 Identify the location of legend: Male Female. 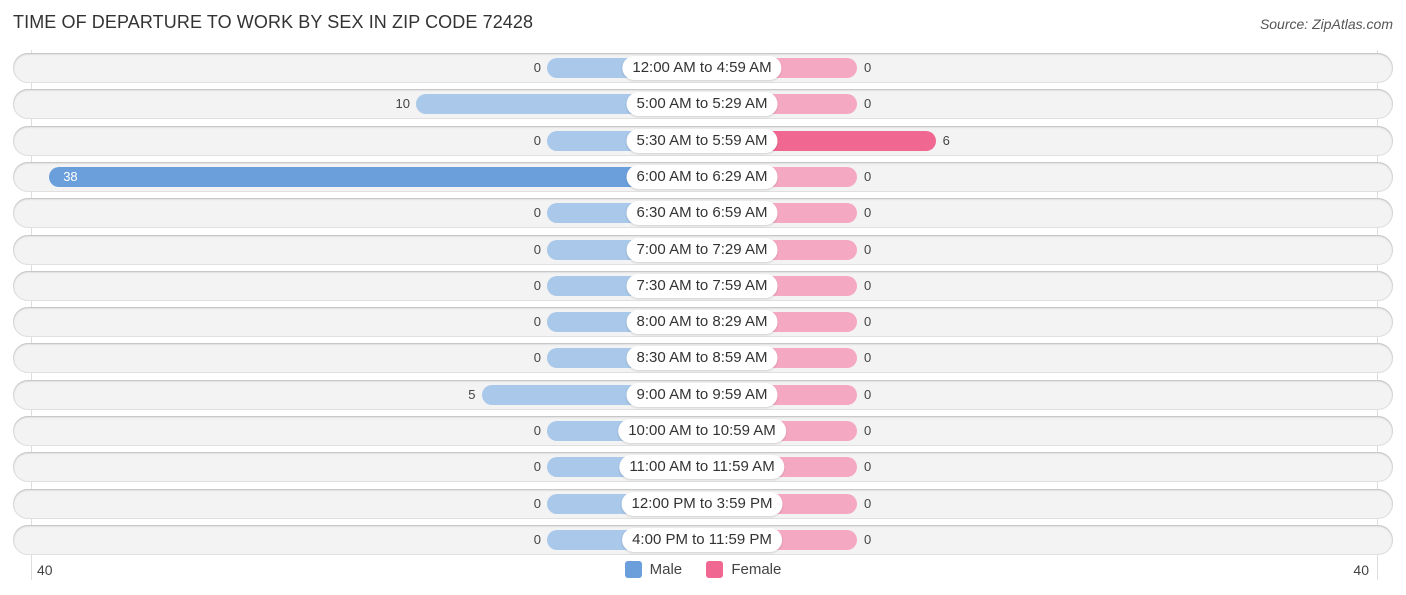
(703, 571).